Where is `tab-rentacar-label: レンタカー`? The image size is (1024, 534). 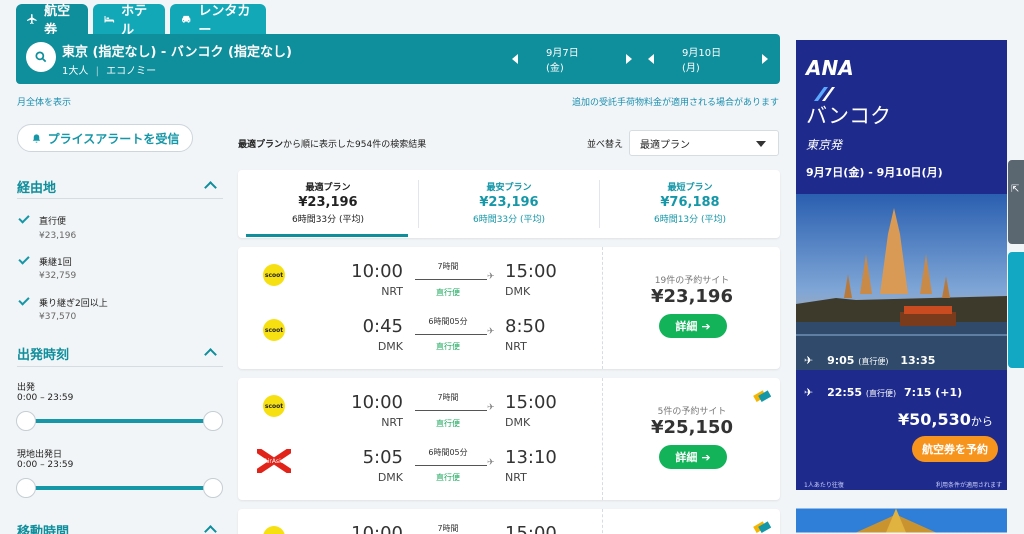
tab-rentacar-label: レンタカー is located at coordinates (224, 21).